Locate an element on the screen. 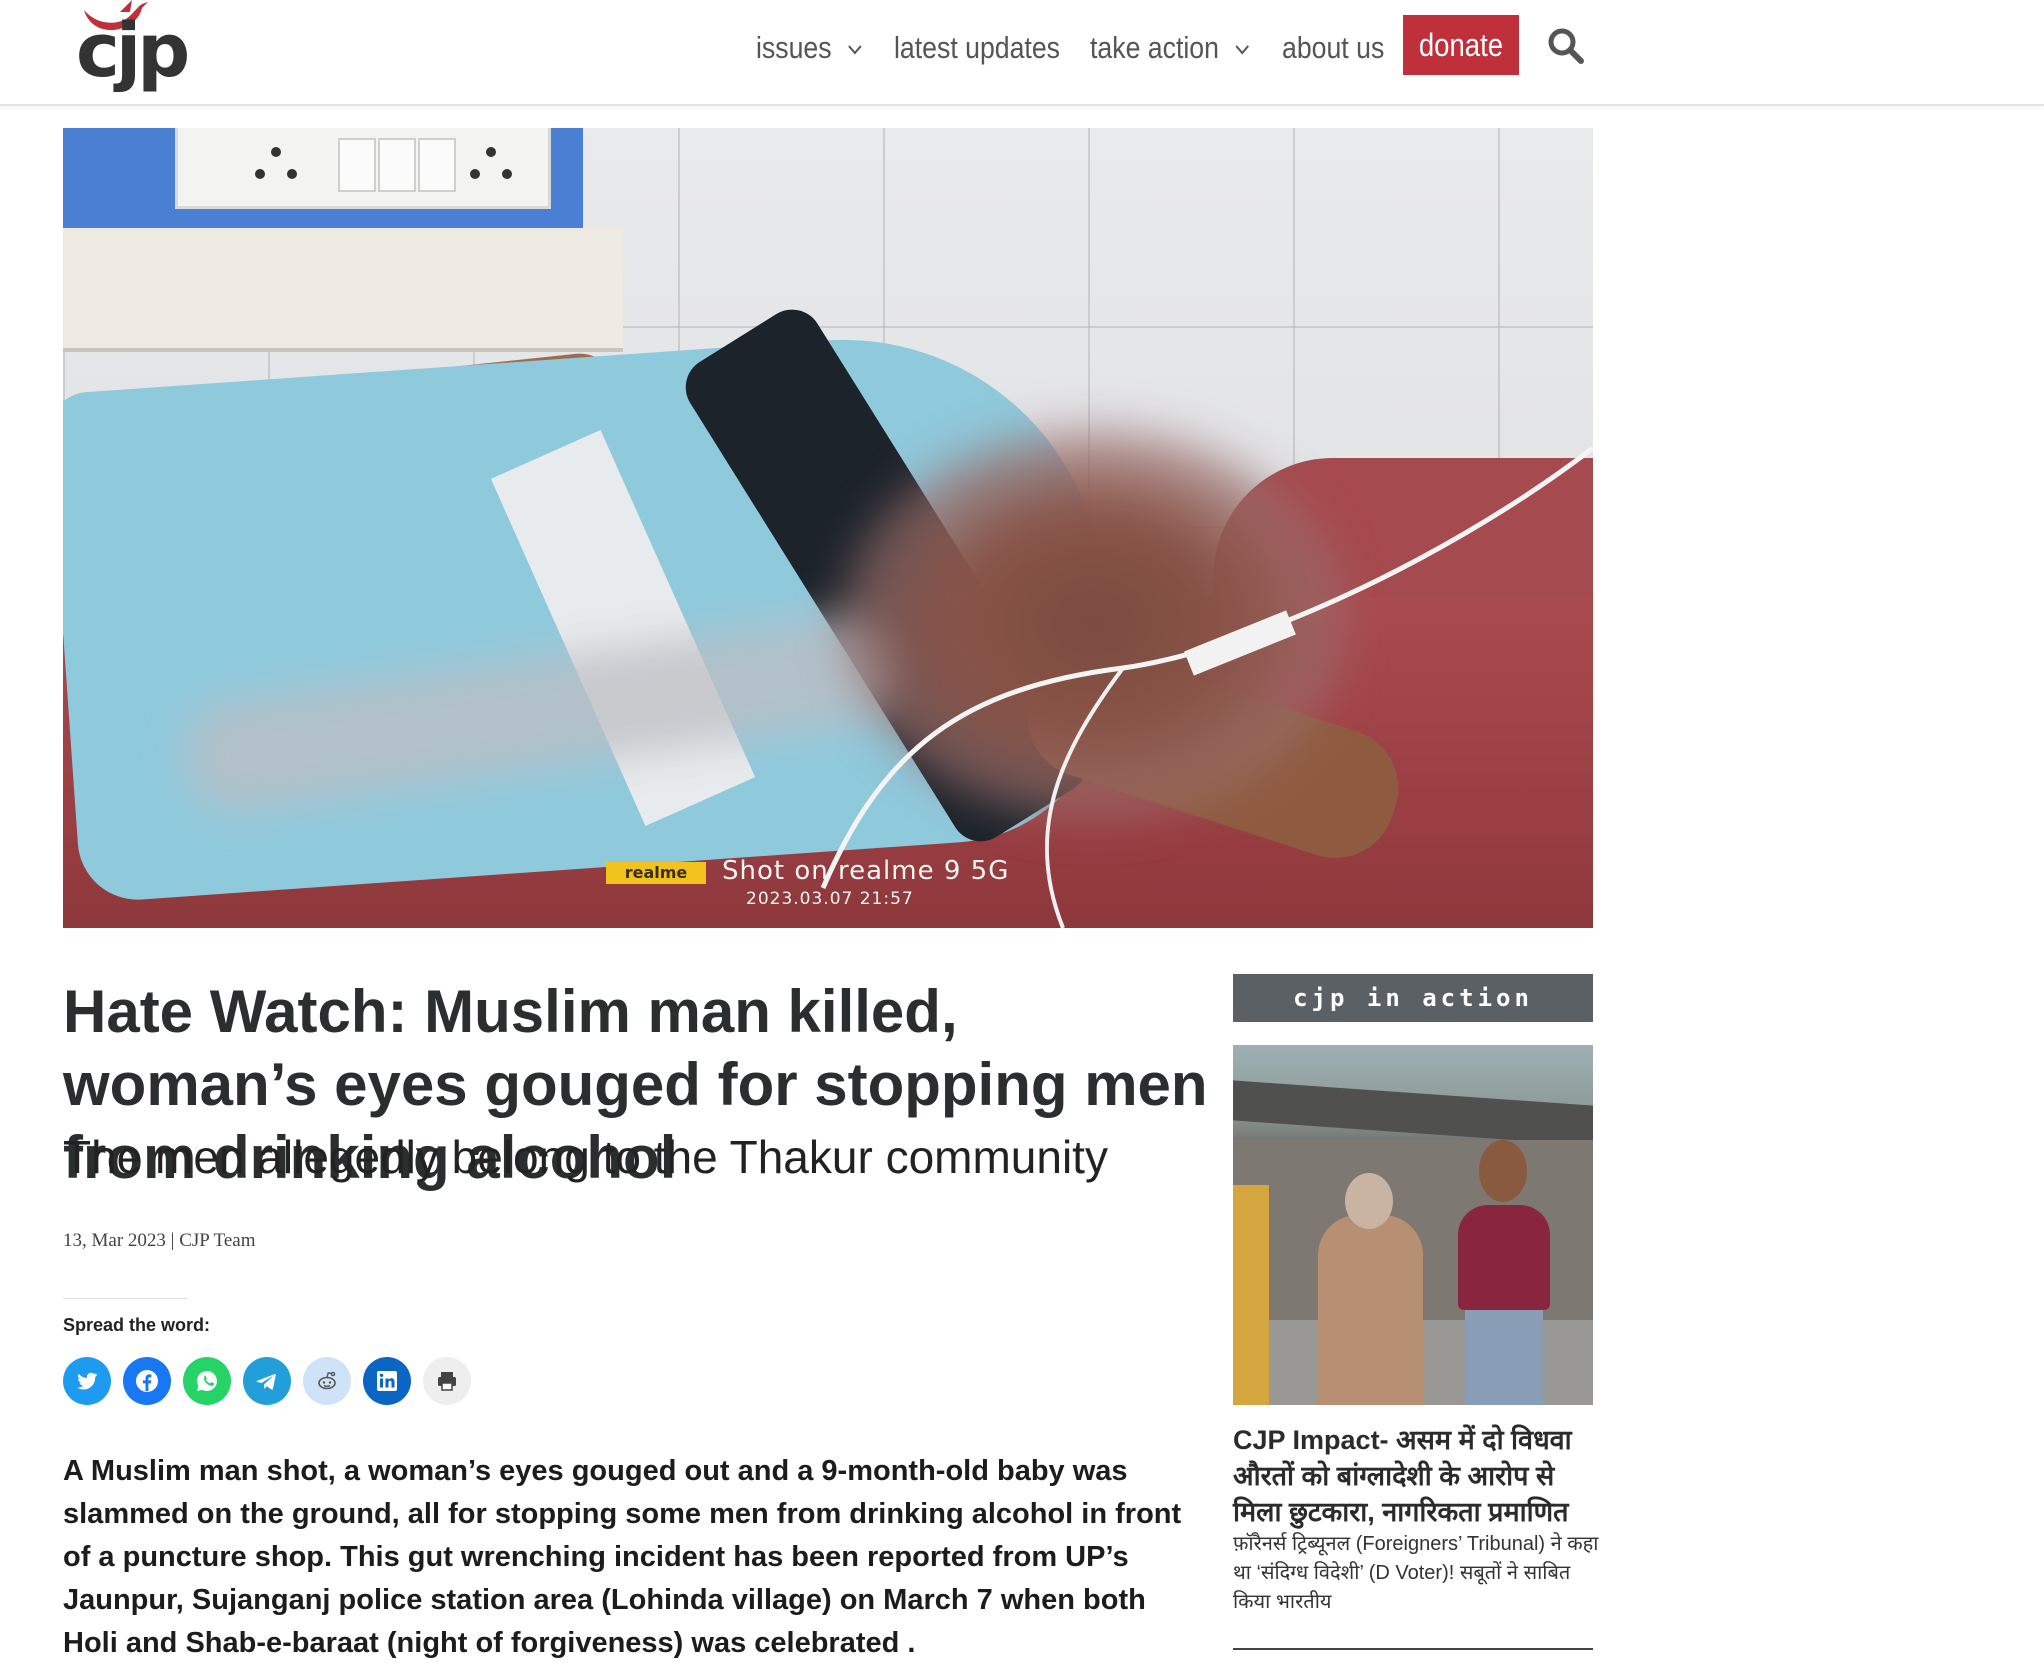 The width and height of the screenshot is (2044, 1665). print-button is located at coordinates (447, 1381).